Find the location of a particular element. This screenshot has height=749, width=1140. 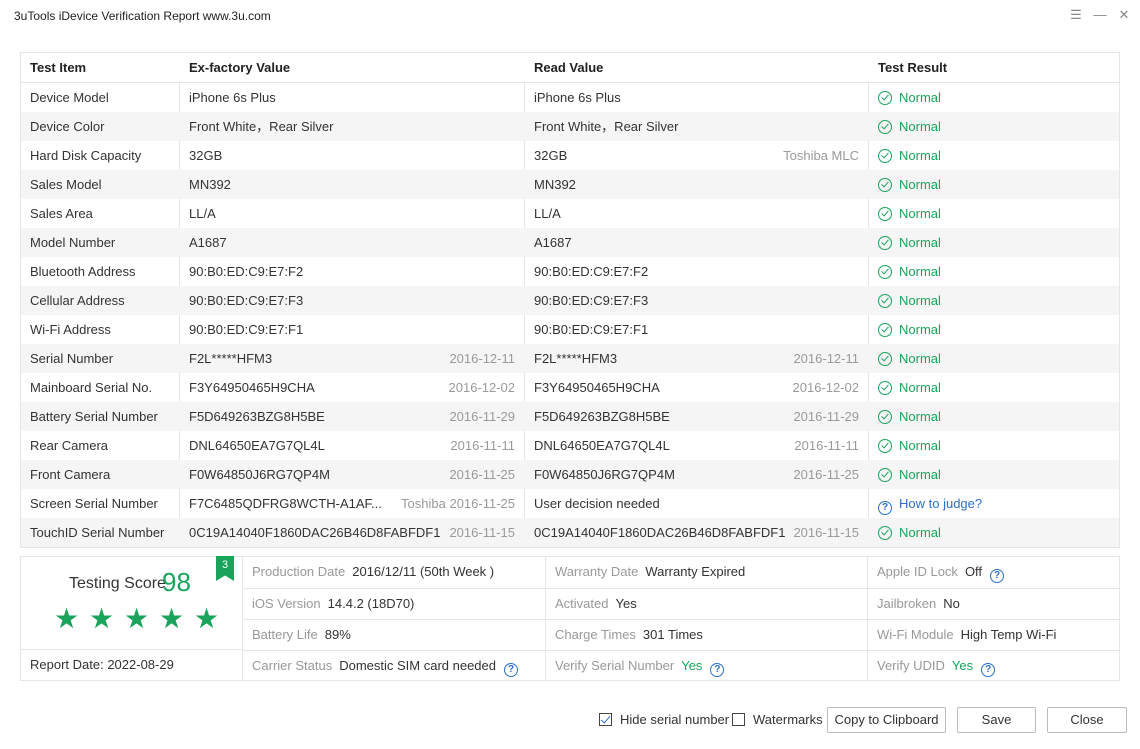

info-field: Production Date 2016/12/11 (50th Week ) is located at coordinates (373, 572).